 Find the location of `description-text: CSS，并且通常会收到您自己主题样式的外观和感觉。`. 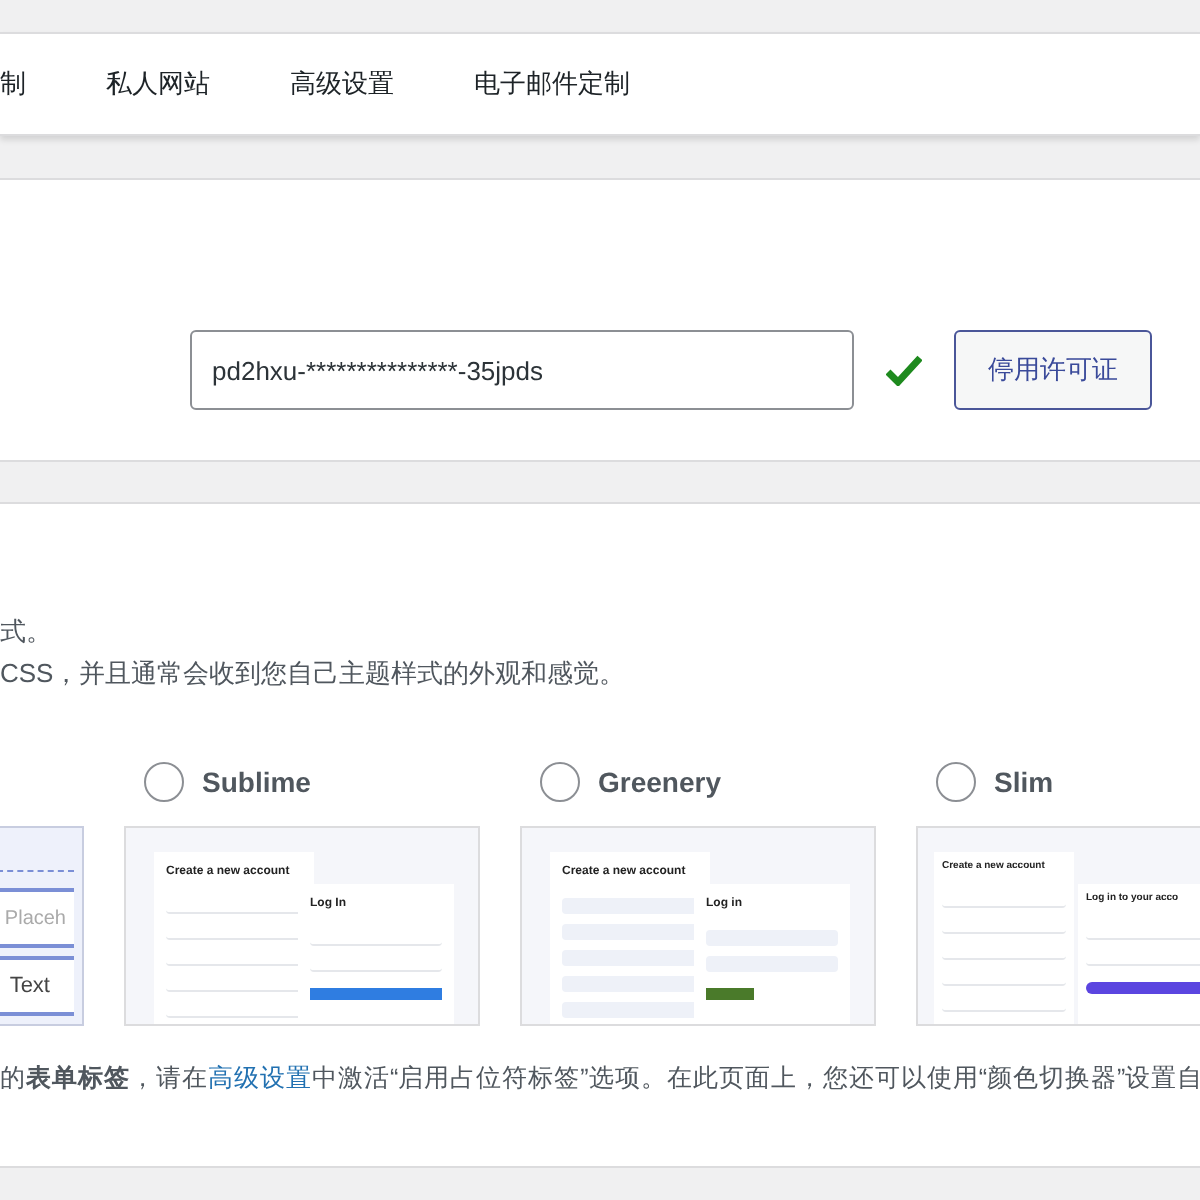

description-text: CSS，并且通常会收到您自己主题样式的外观和感觉。 is located at coordinates (314, 674).